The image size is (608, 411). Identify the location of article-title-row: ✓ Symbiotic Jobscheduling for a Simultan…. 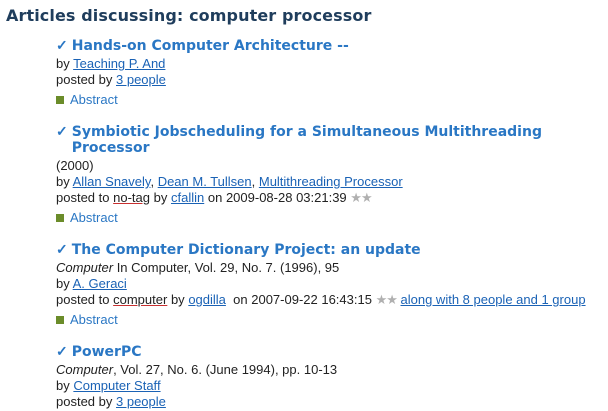
(332, 139).